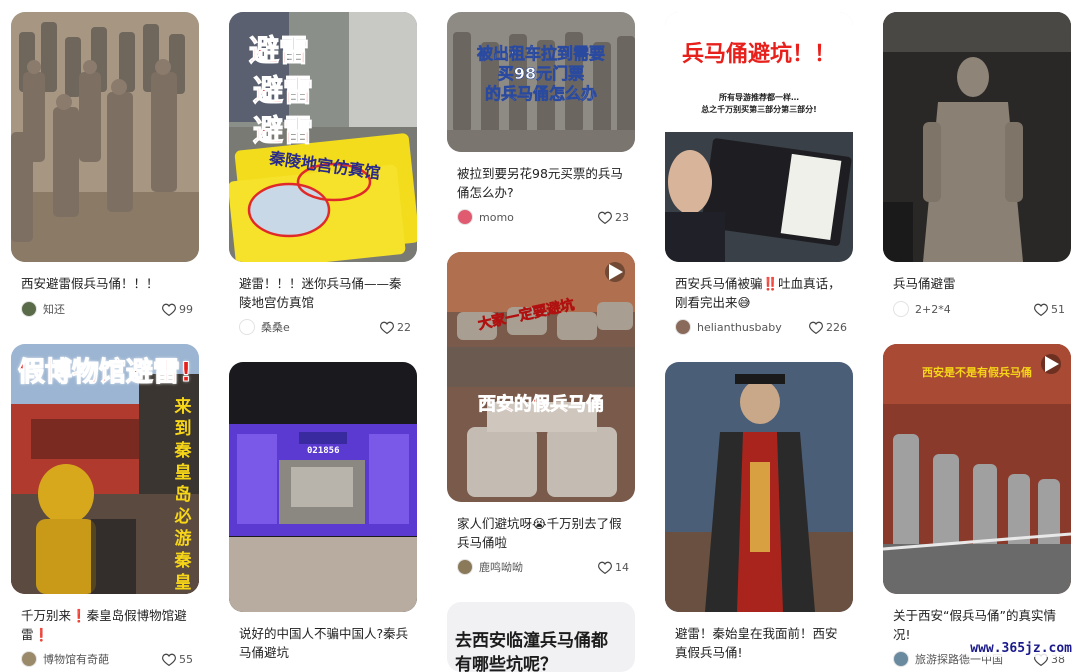 This screenshot has height=672, width=1080. What do you see at coordinates (613, 217) in the screenshot?
I see `like-button: 23` at bounding box center [613, 217].